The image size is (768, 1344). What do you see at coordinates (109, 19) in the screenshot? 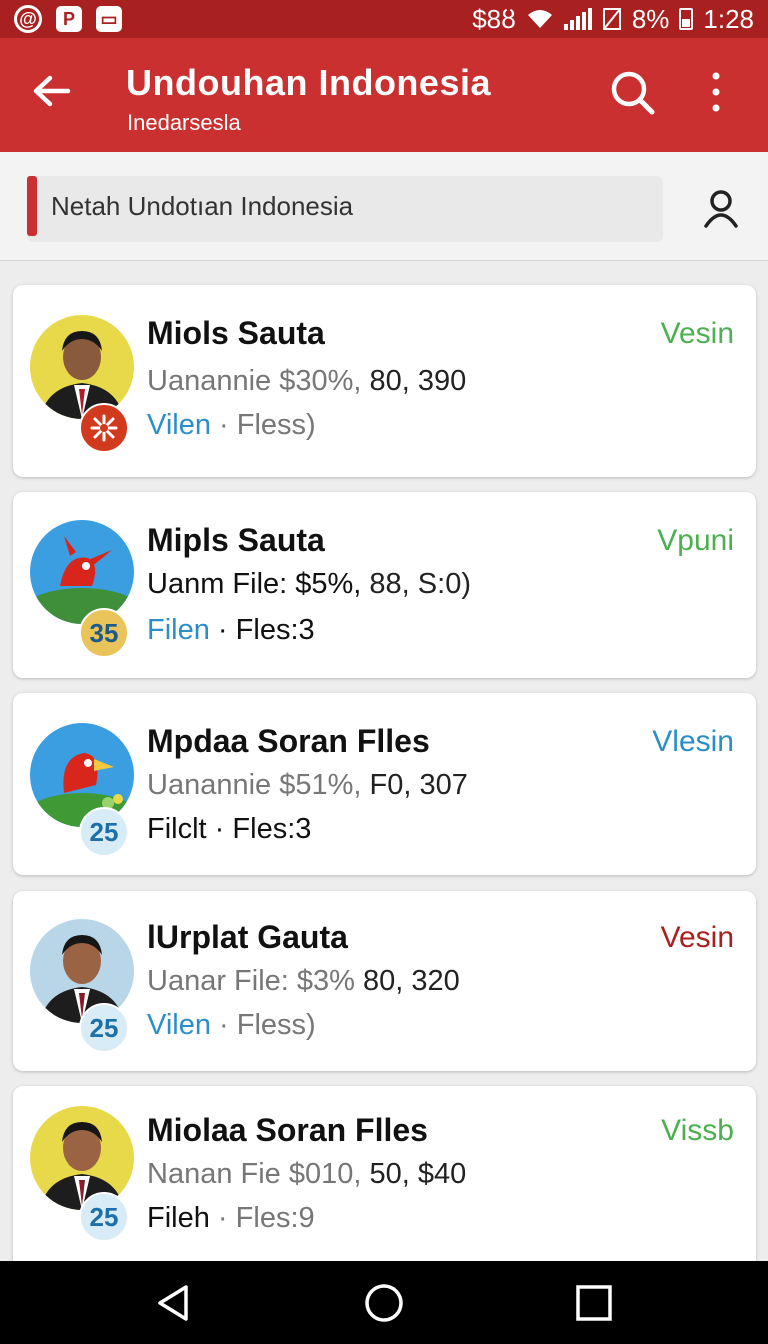
I see `card-icon: ▭` at bounding box center [109, 19].